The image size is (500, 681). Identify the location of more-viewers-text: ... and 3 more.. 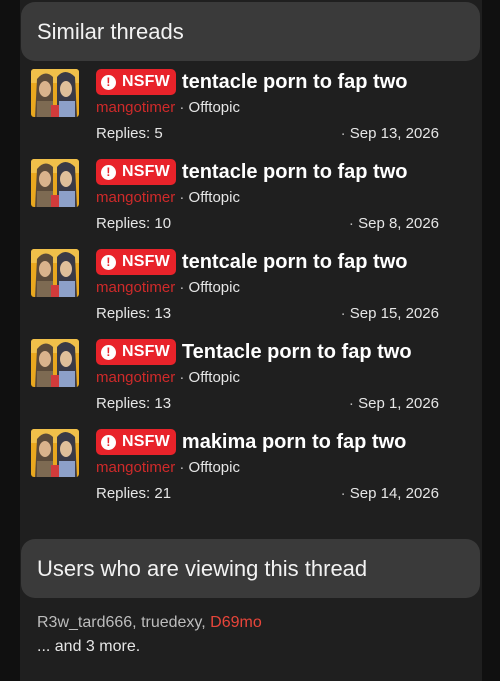
(89, 646).